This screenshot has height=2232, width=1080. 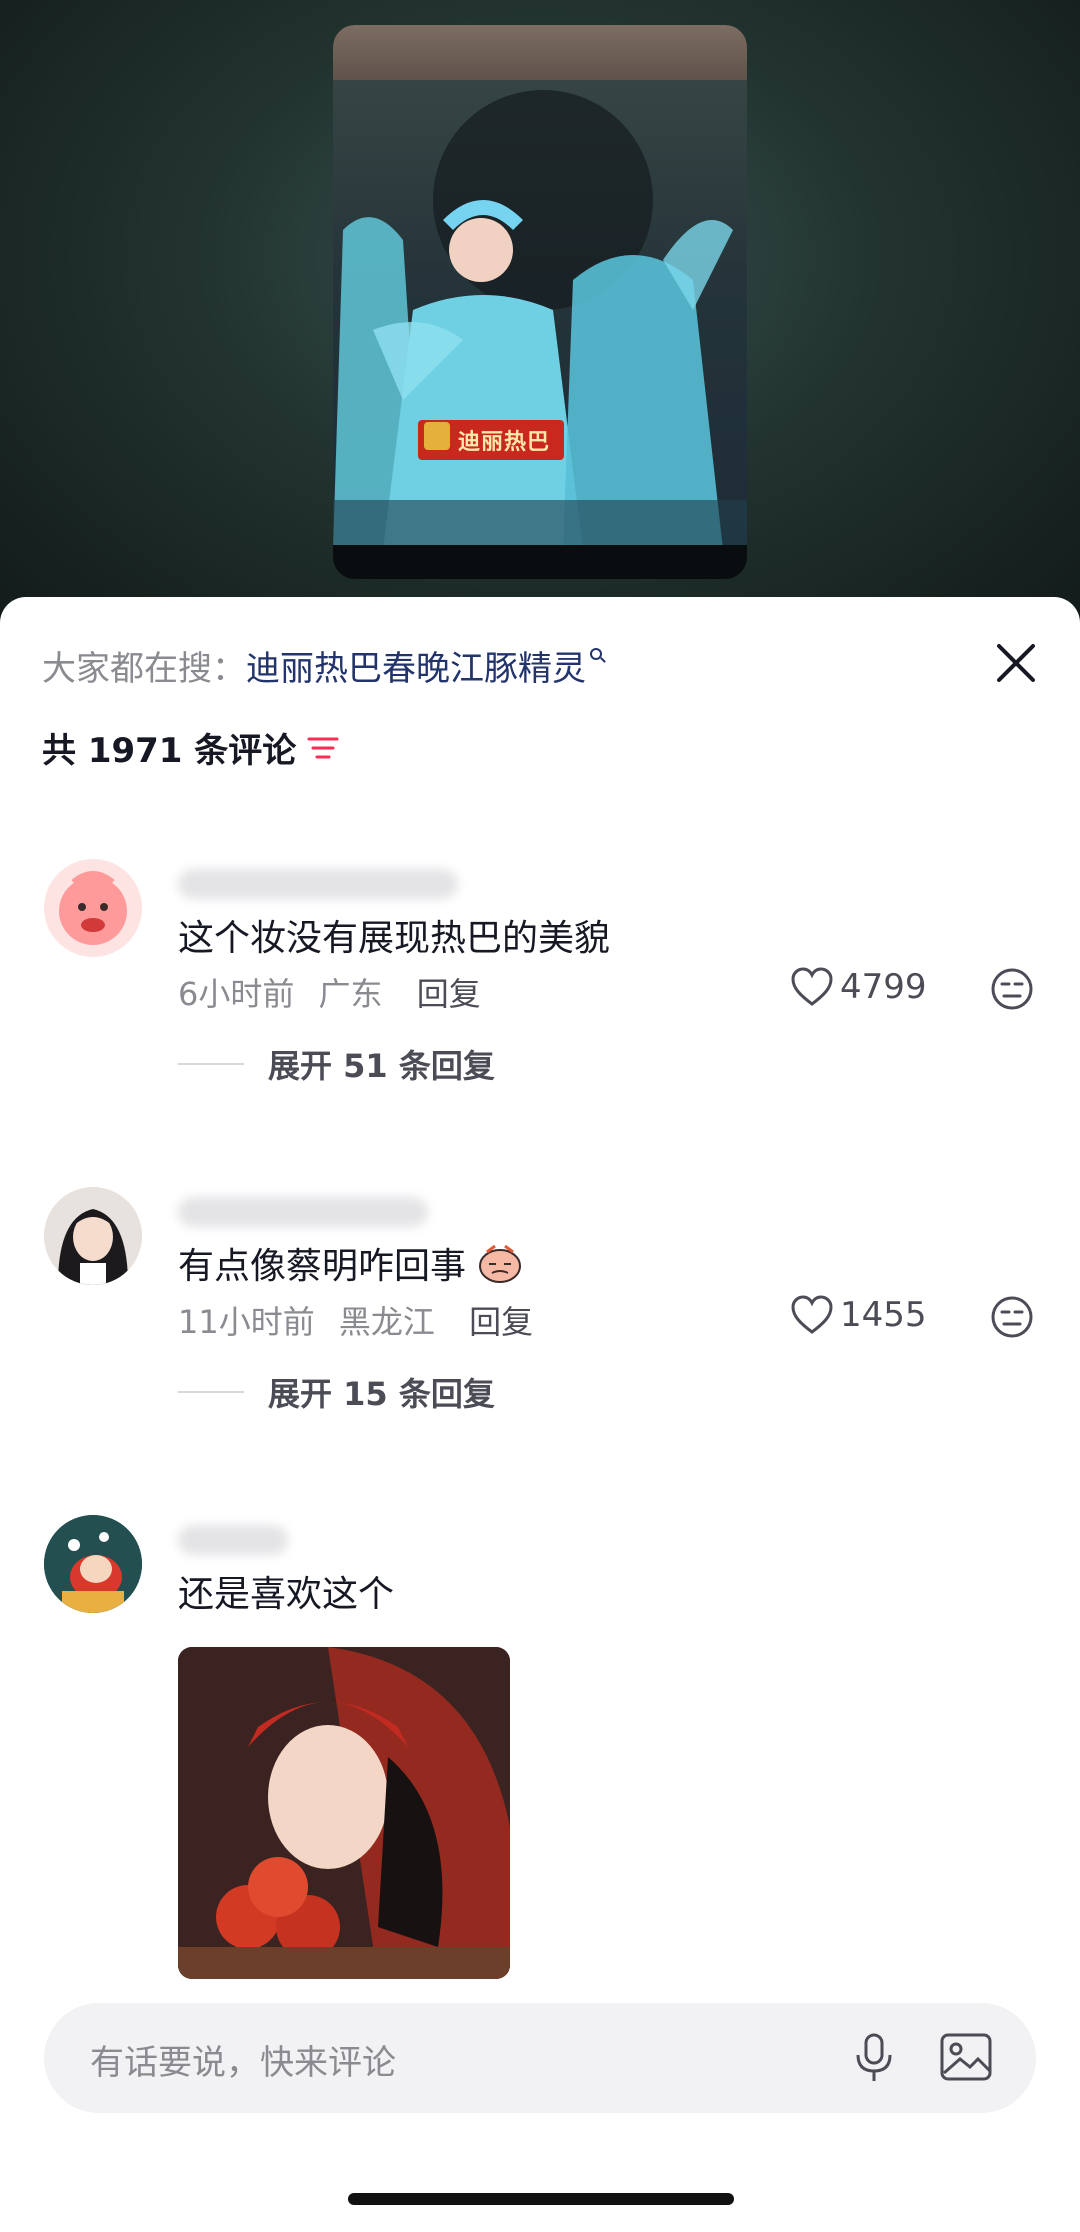 What do you see at coordinates (322, 1266) in the screenshot?
I see `comment-text: 有点像蔡明咋回事` at bounding box center [322, 1266].